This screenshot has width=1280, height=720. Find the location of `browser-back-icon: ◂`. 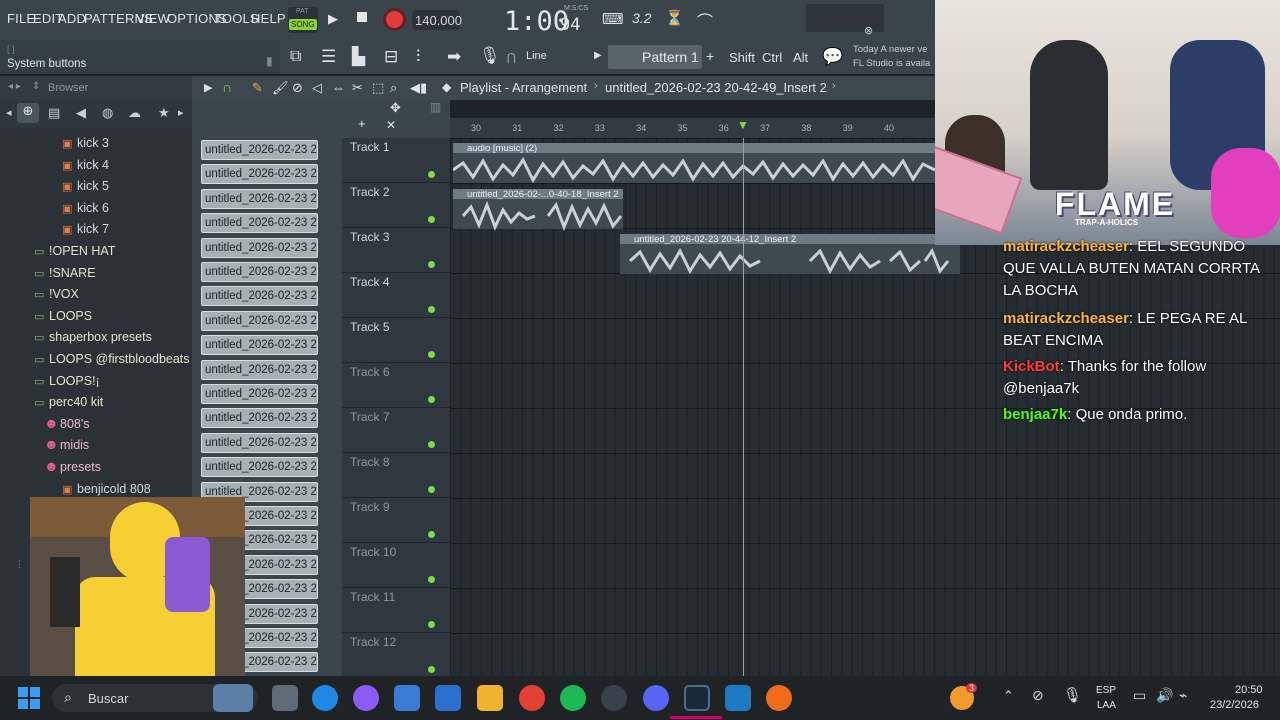

browser-back-icon: ◂ is located at coordinates (9, 112).